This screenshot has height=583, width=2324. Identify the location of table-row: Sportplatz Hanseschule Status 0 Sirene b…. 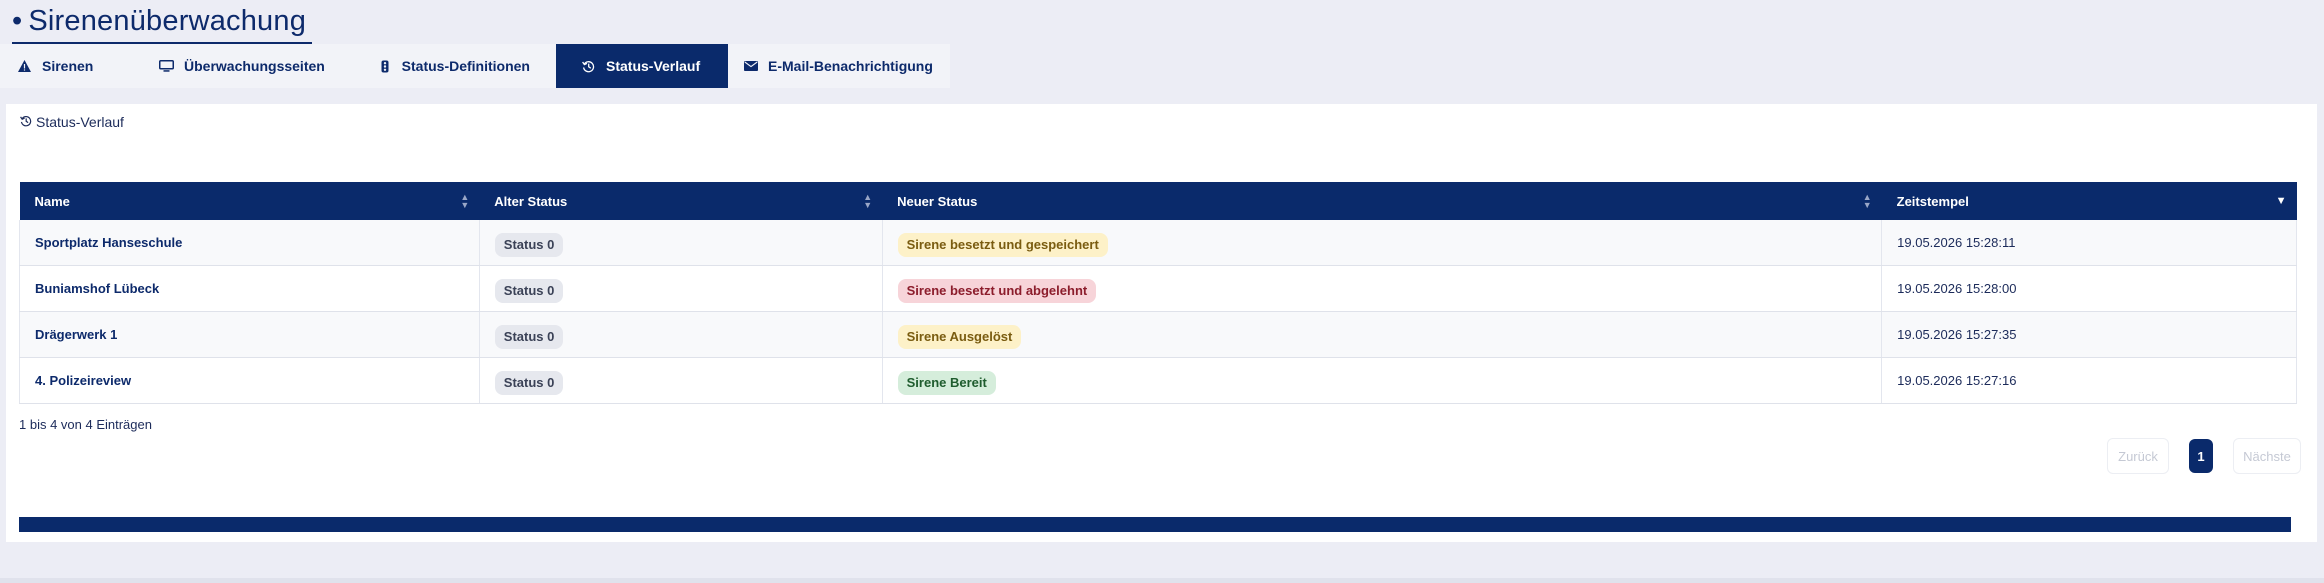
(1158, 243).